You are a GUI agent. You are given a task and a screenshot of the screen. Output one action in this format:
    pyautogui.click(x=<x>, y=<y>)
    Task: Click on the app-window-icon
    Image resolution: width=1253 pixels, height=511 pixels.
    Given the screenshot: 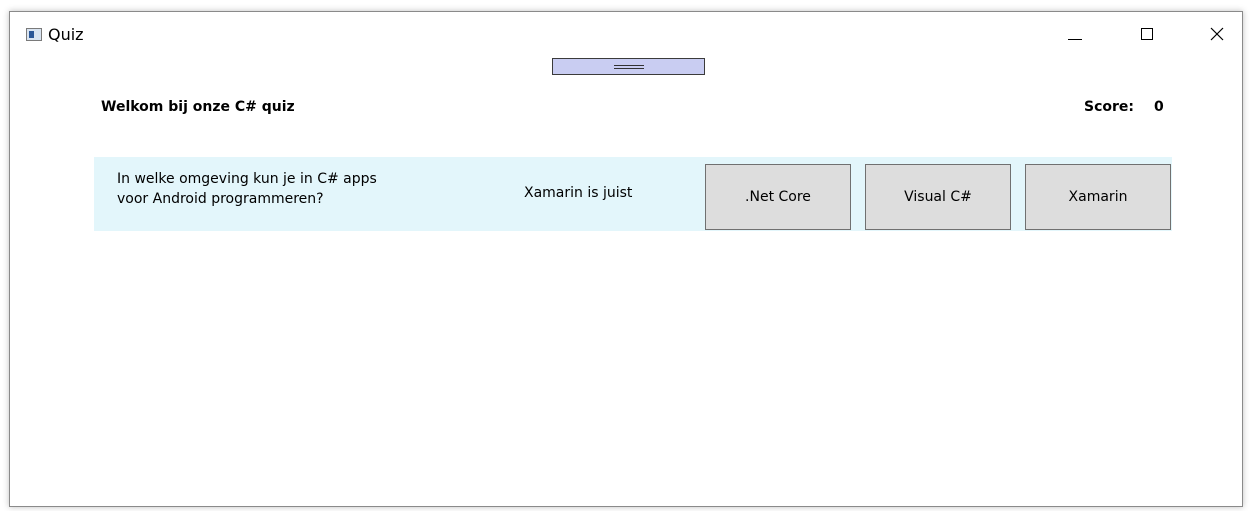 What is the action you would take?
    pyautogui.click(x=34, y=34)
    